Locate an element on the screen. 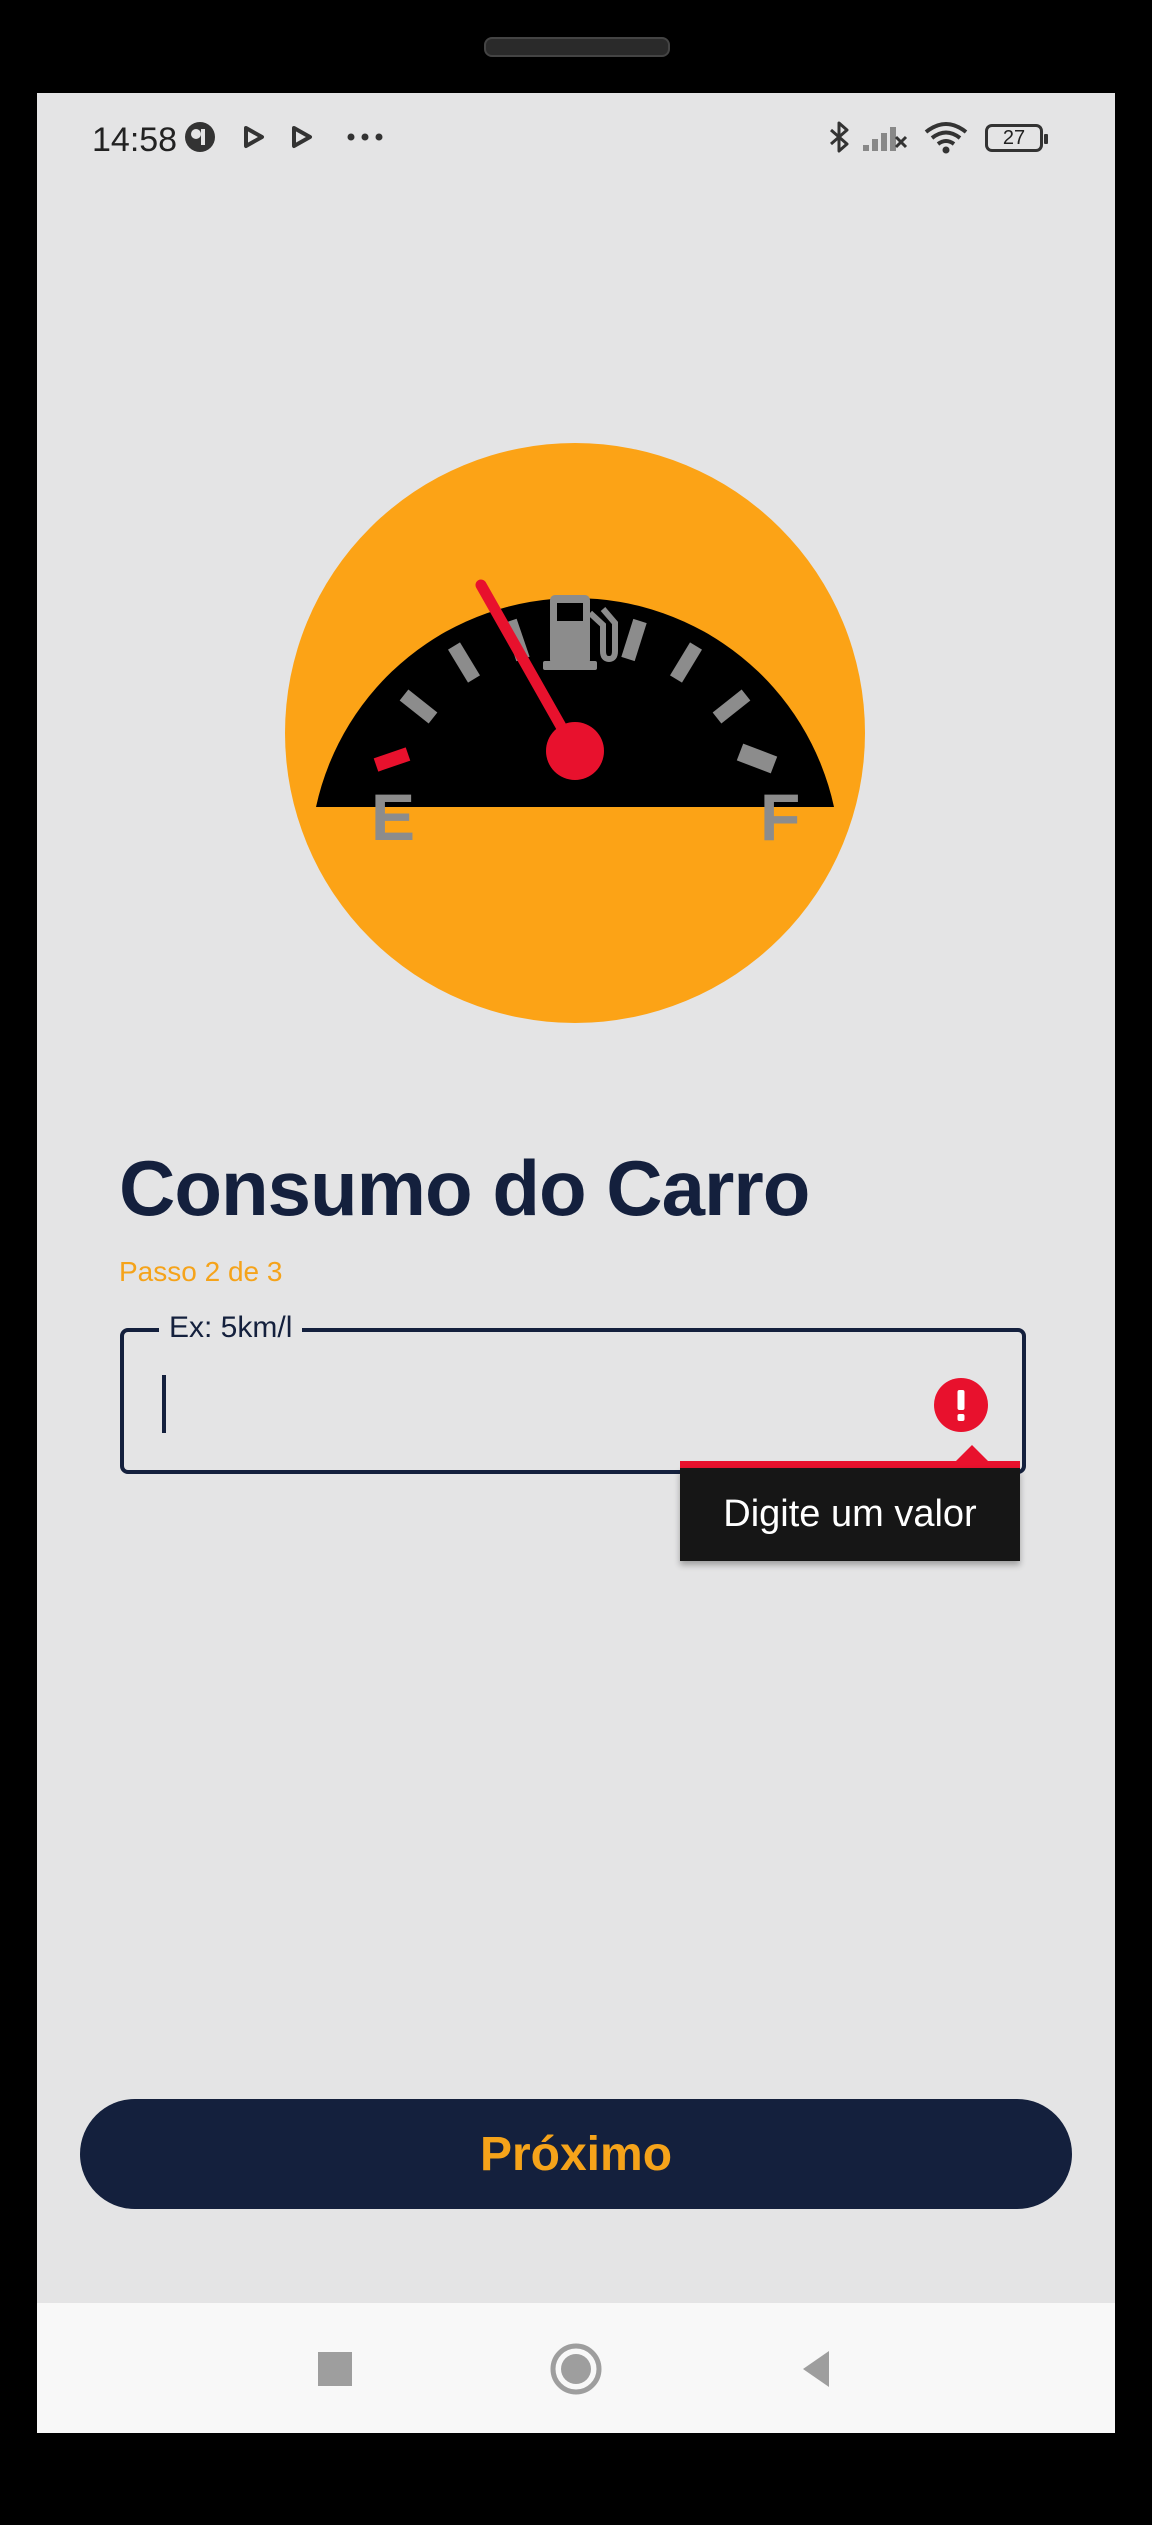  gauge-needle-hub is located at coordinates (575, 751).